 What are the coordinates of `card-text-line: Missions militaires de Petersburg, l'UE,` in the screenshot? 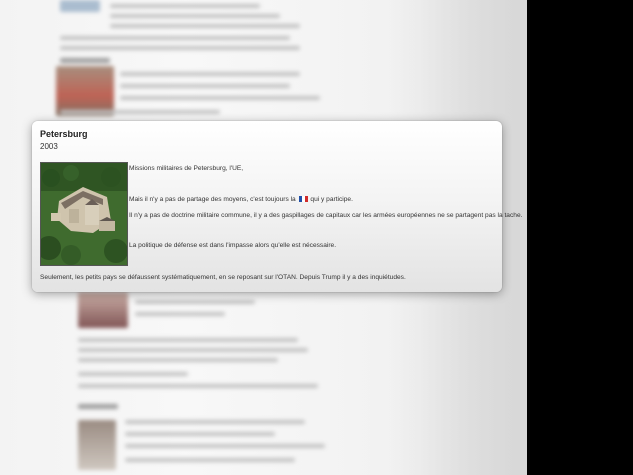 It's located at (186, 168).